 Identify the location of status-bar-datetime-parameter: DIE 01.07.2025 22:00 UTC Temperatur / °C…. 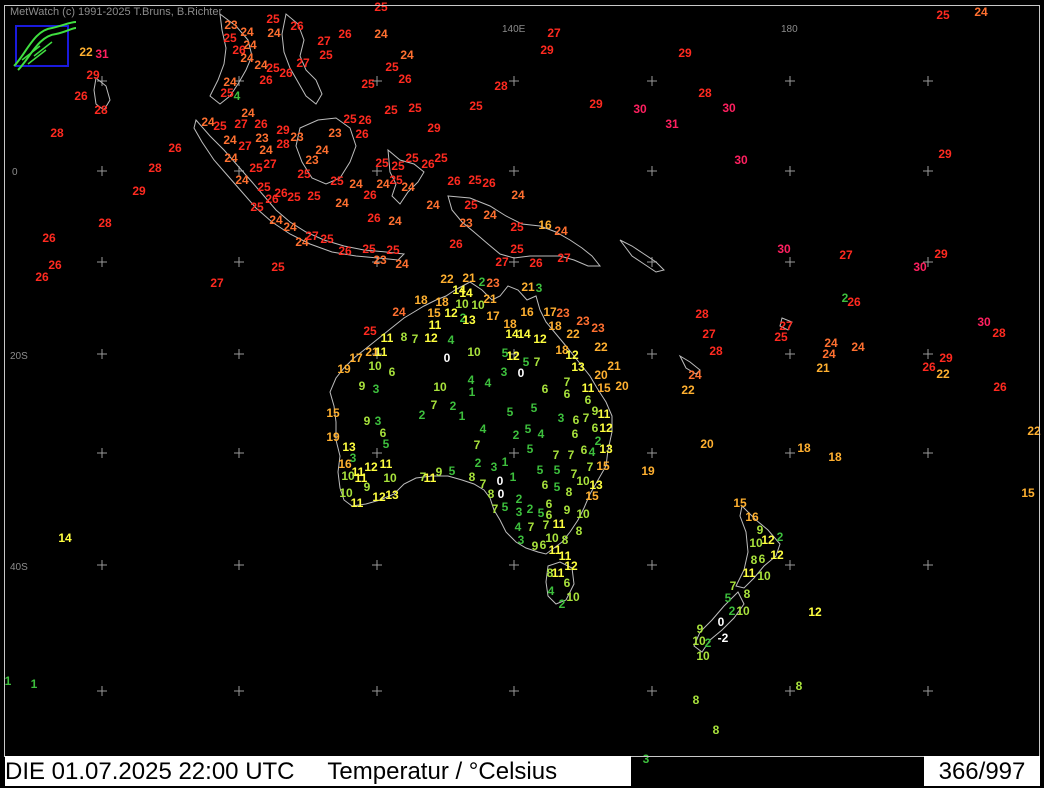
(318, 771).